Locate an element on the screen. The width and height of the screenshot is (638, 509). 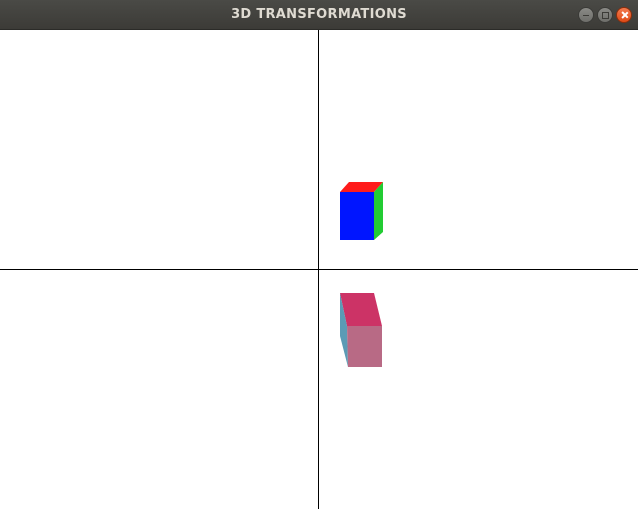
transformed-cube-top-face is located at coordinates (361, 309).